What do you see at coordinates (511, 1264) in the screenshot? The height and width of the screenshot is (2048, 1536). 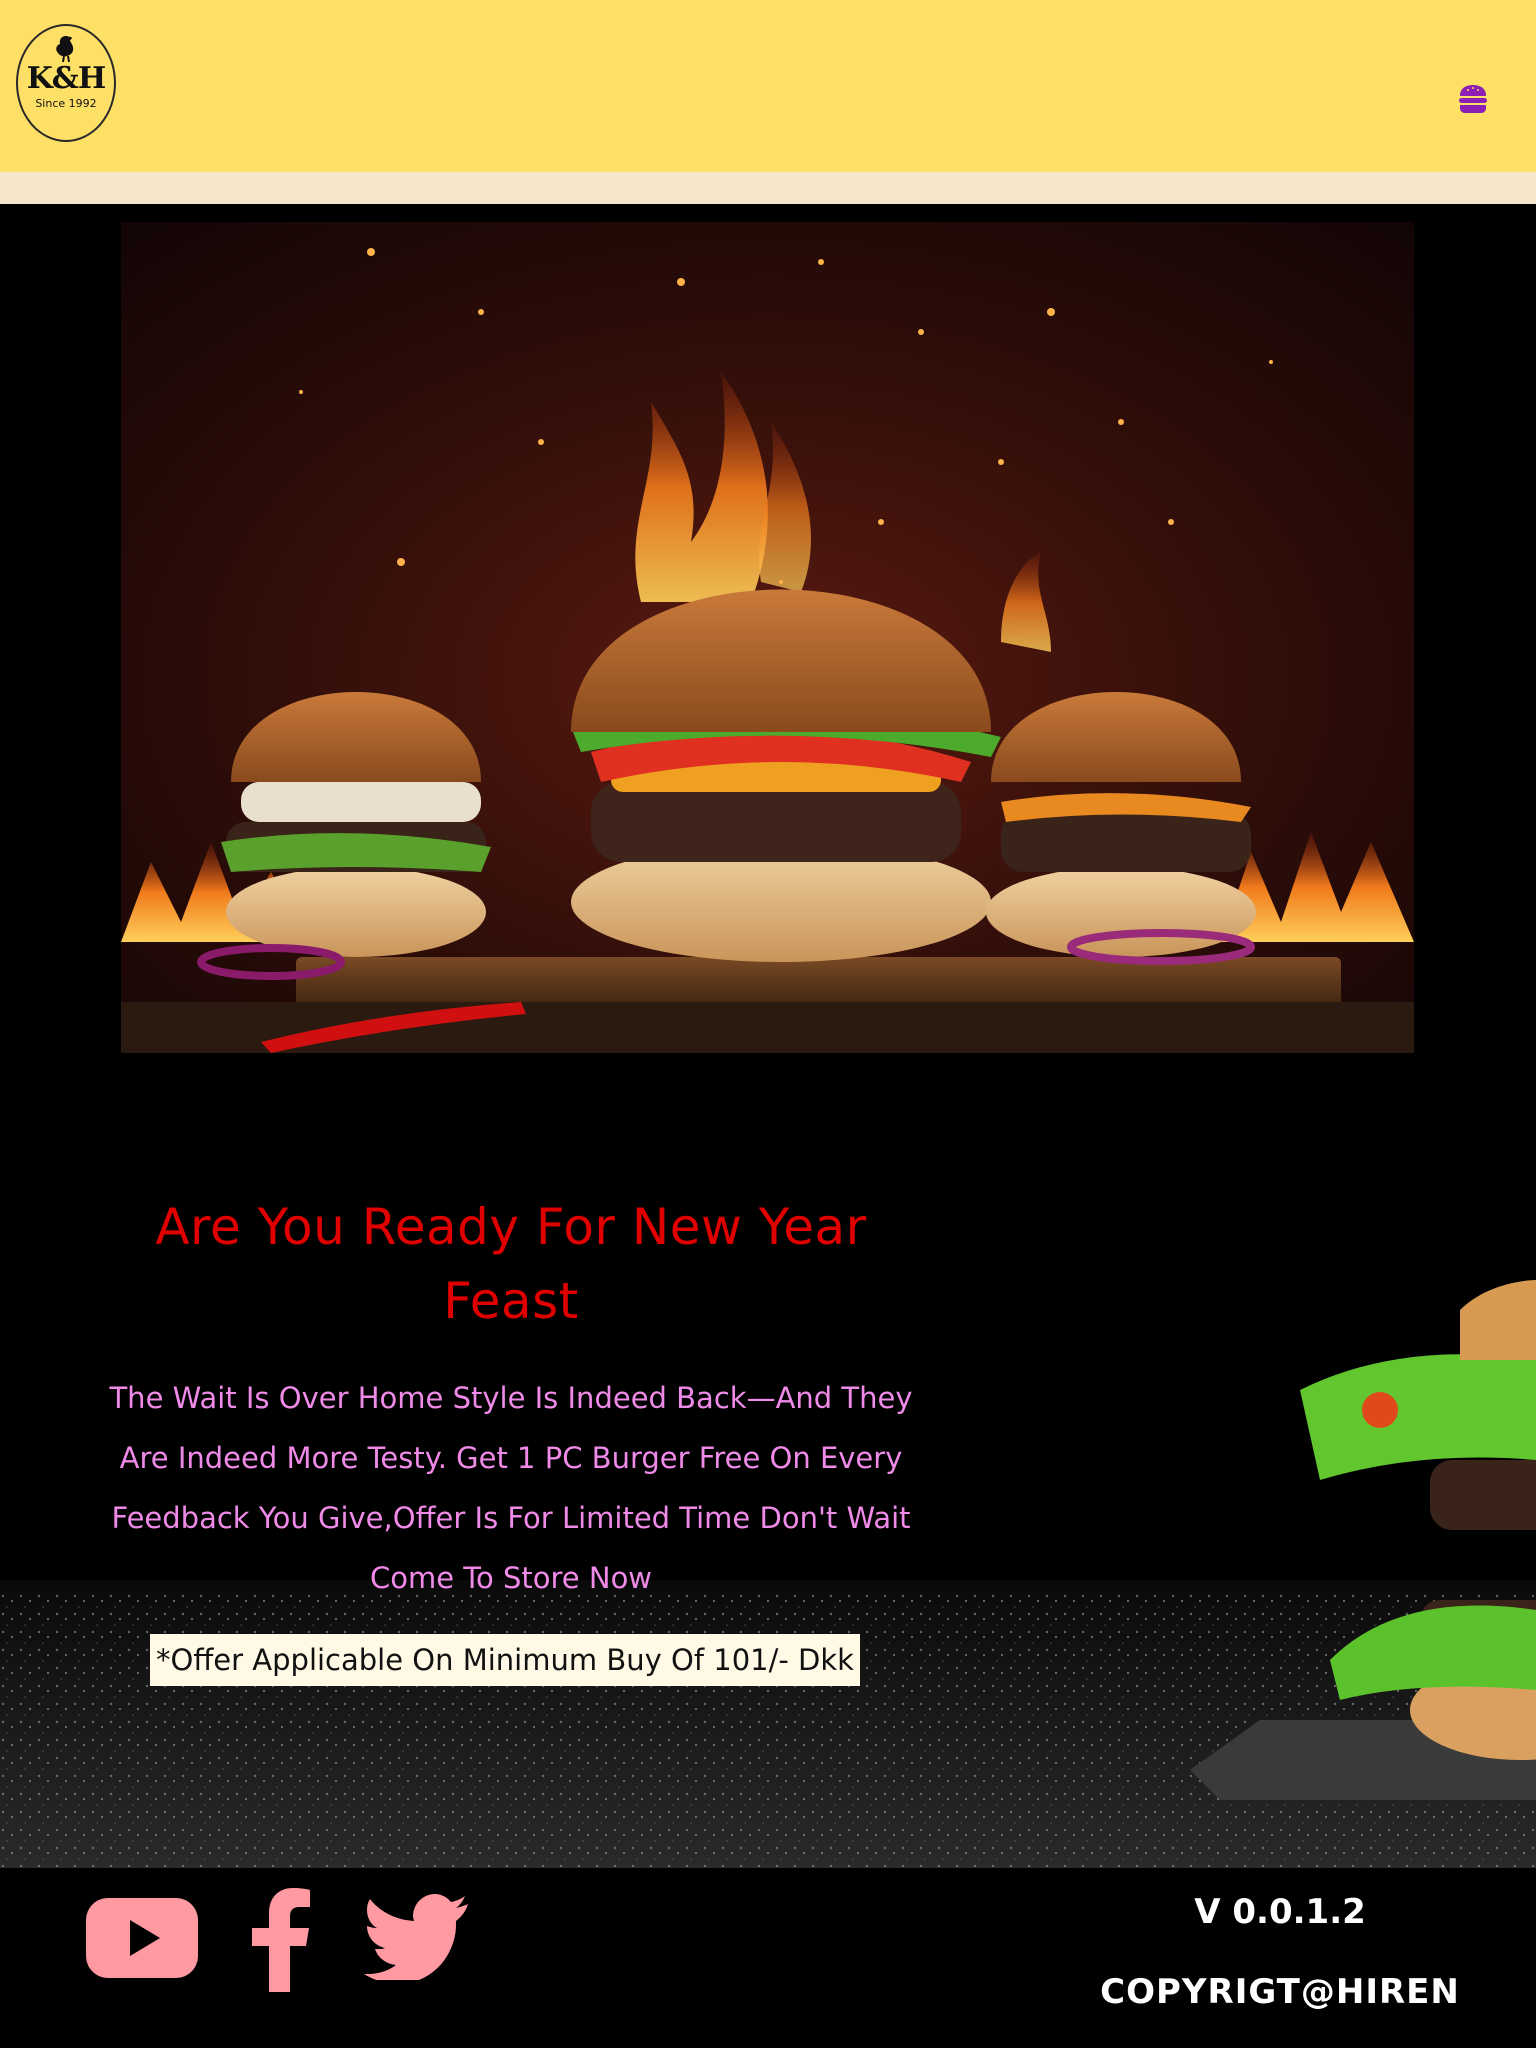 I see `promo-title: Are You Ready For New Year Feast` at bounding box center [511, 1264].